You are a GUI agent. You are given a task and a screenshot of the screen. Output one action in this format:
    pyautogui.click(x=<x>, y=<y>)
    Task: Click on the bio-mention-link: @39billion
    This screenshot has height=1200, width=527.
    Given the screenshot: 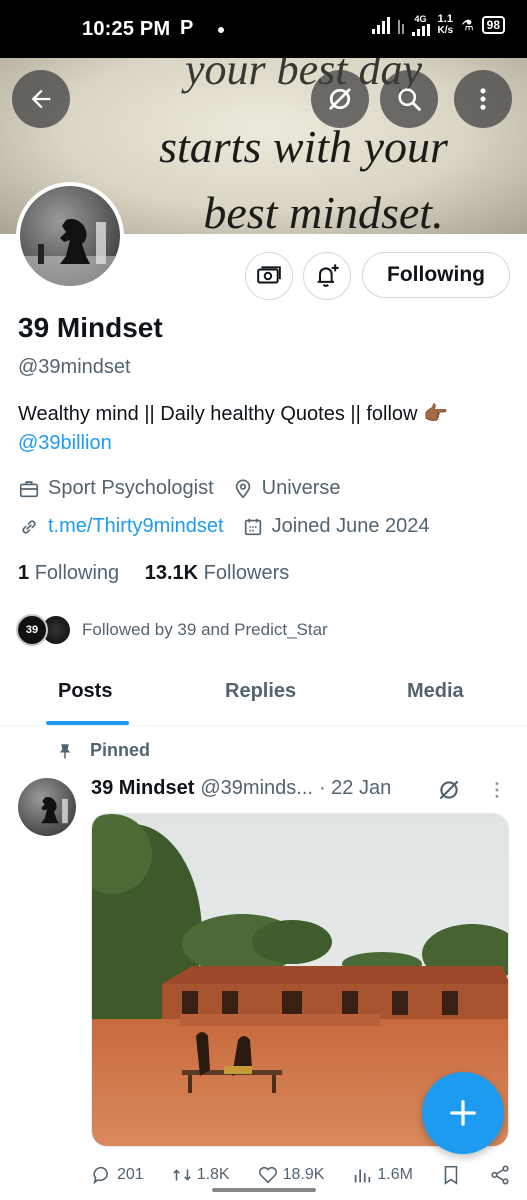 What is the action you would take?
    pyautogui.click(x=65, y=443)
    